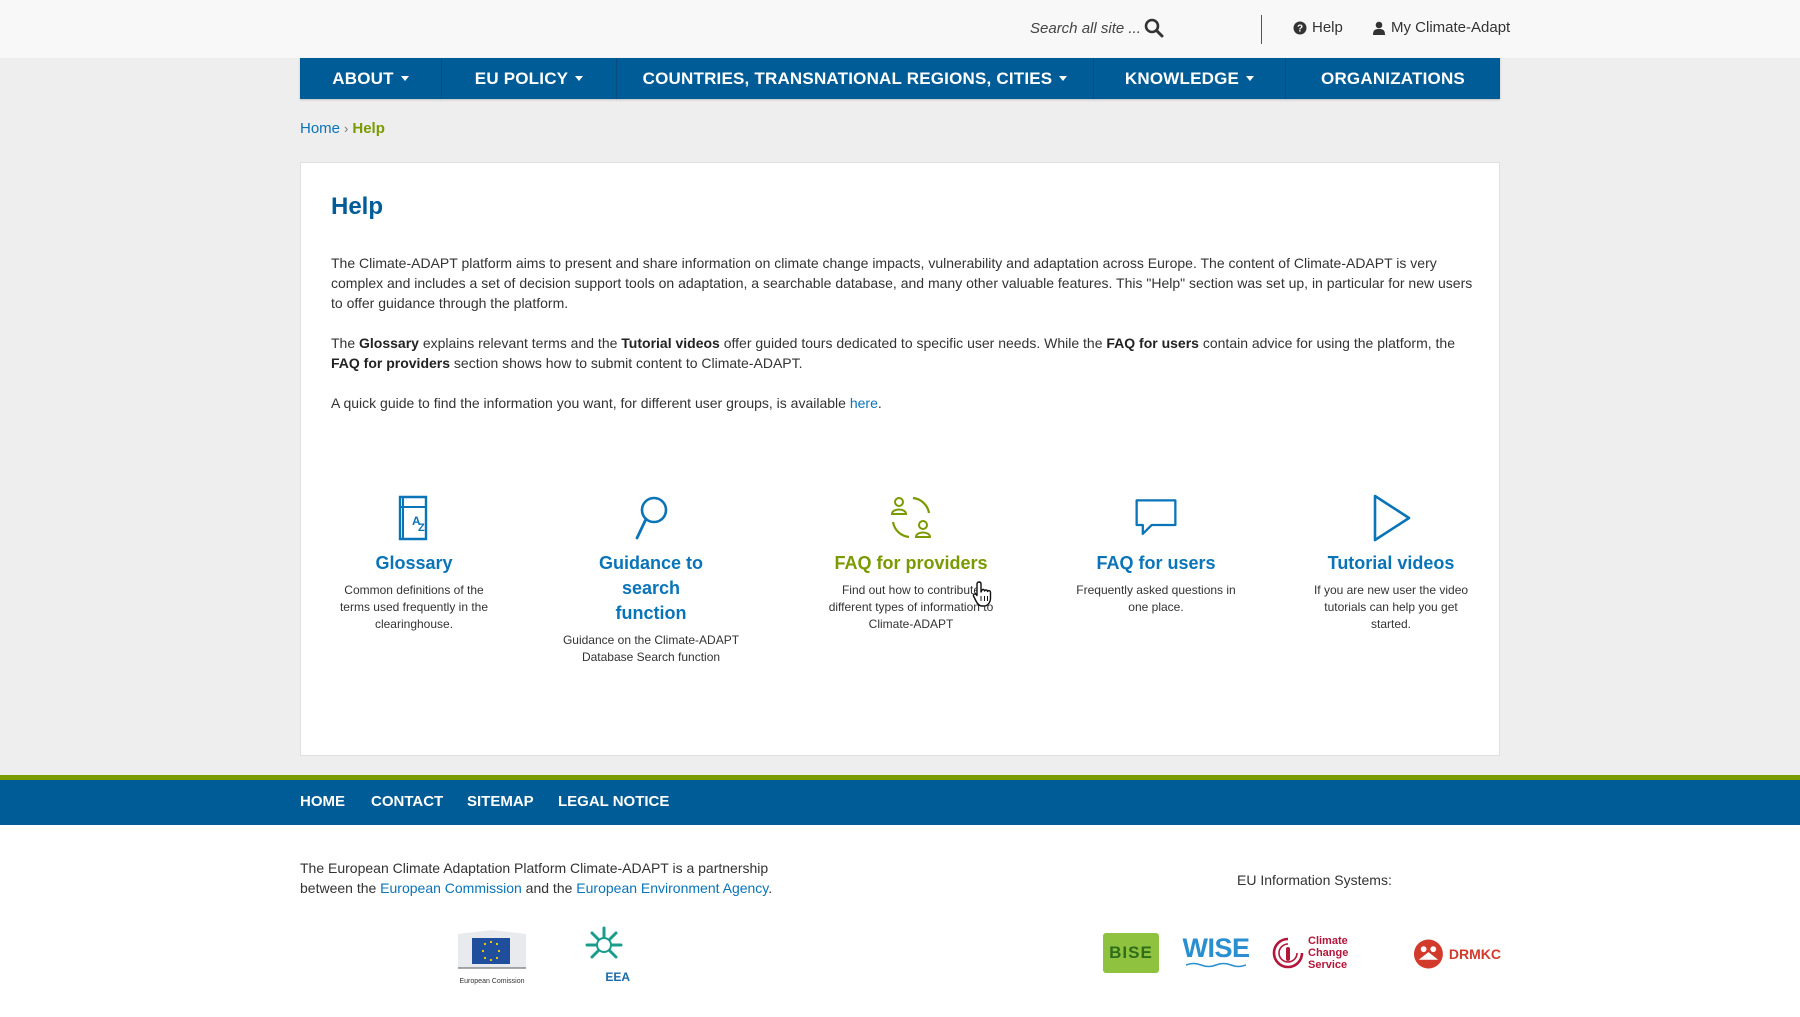 The width and height of the screenshot is (1800, 1017). What do you see at coordinates (1261, 29) in the screenshot?
I see `top-divider` at bounding box center [1261, 29].